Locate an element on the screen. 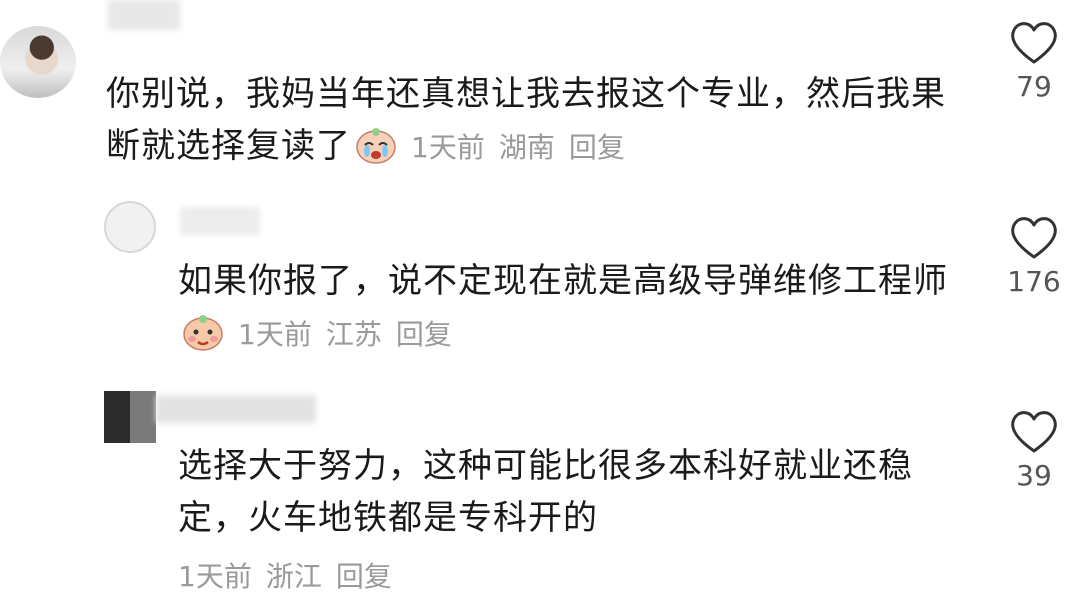 The image size is (1080, 605). comment-text: 如果你报了，说不定现在就是高级导弹维修工程师 1天前 江苏 回复 is located at coordinates (568, 308).